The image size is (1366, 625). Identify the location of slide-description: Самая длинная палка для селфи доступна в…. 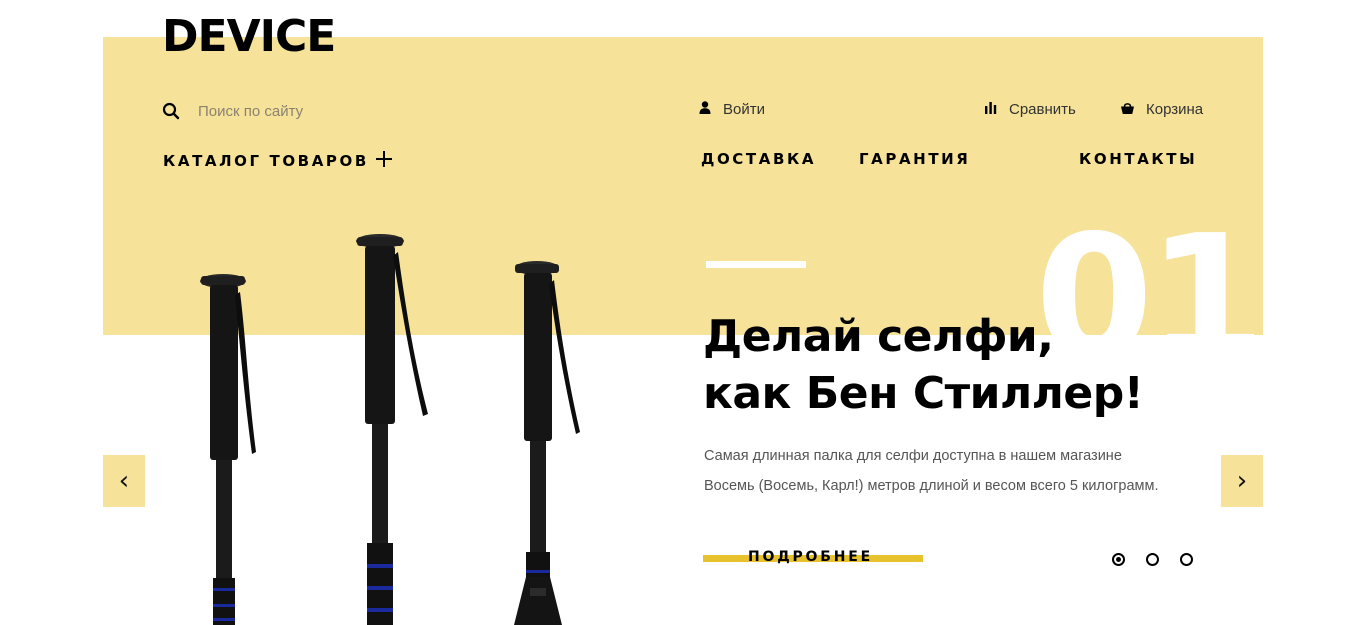
(931, 471).